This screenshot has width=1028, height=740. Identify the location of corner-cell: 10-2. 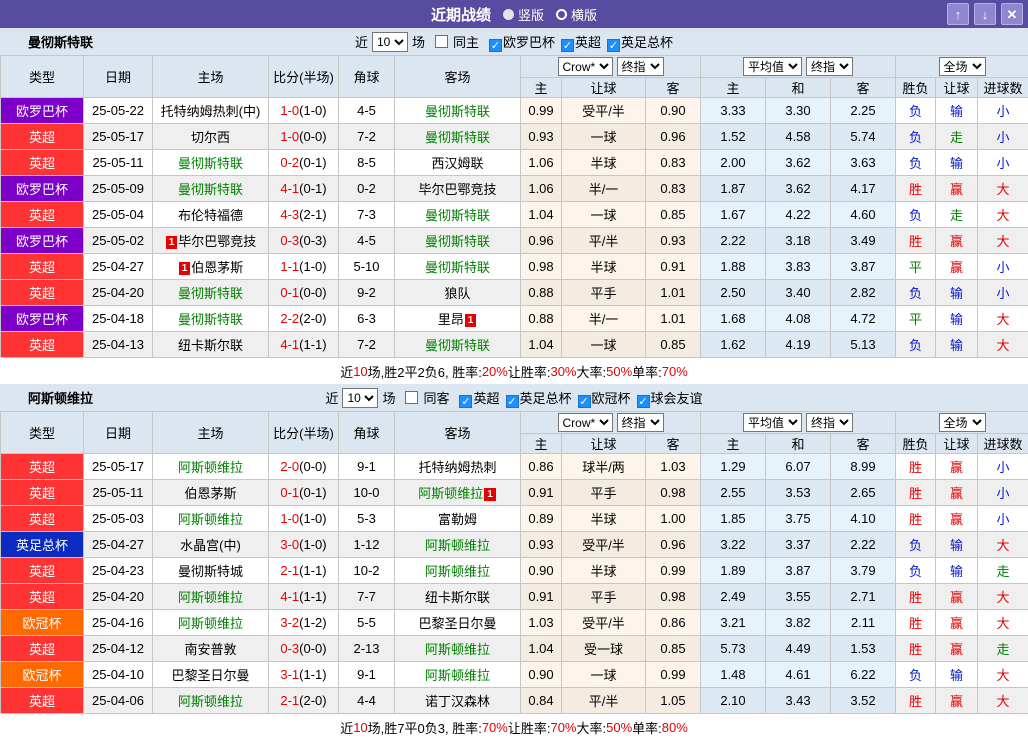
(367, 571).